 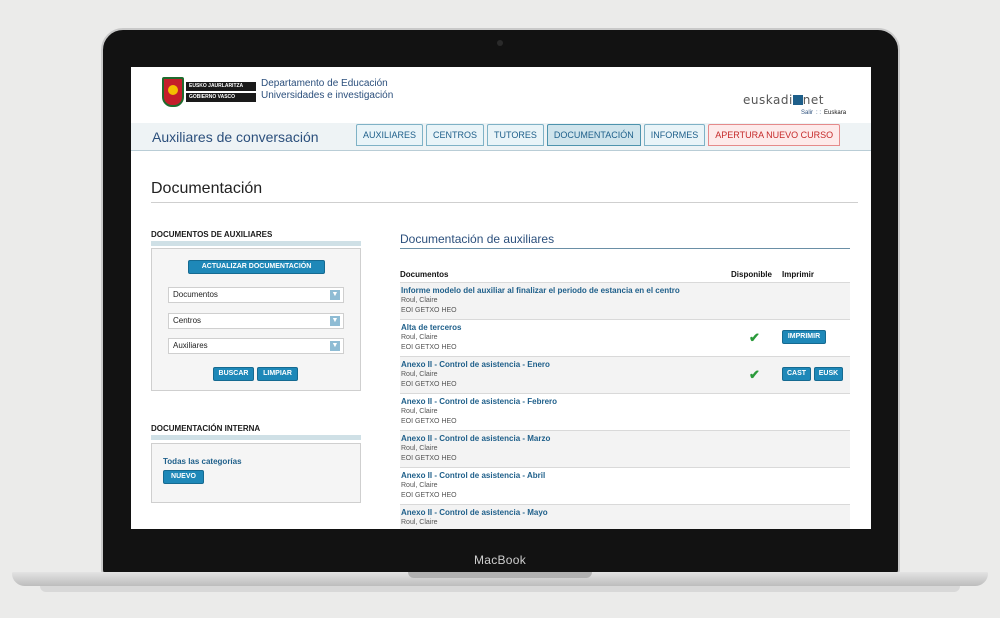 I want to click on print-button: IMPRIMIR, so click(x=804, y=337).